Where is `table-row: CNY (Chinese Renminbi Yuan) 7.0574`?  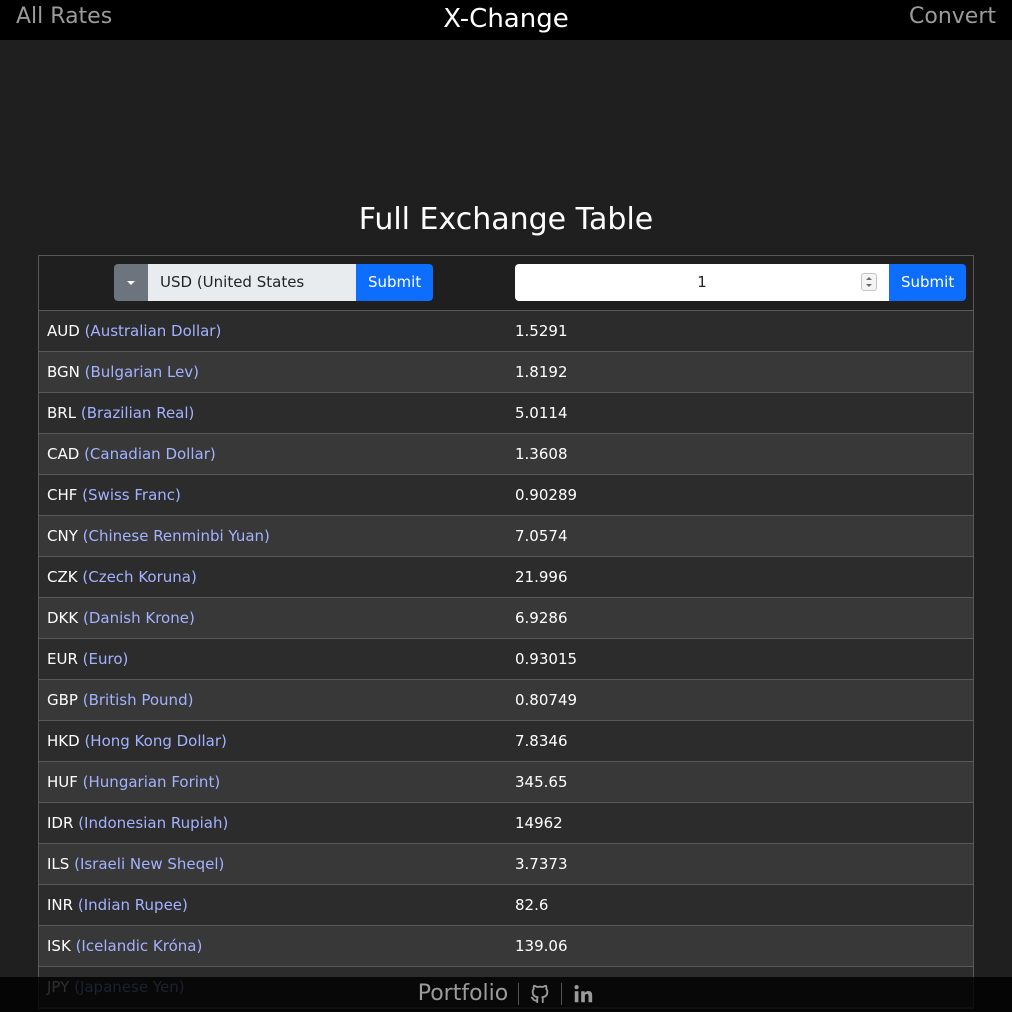
table-row: CNY (Chinese Renminbi Yuan) 7.0574 is located at coordinates (506, 536).